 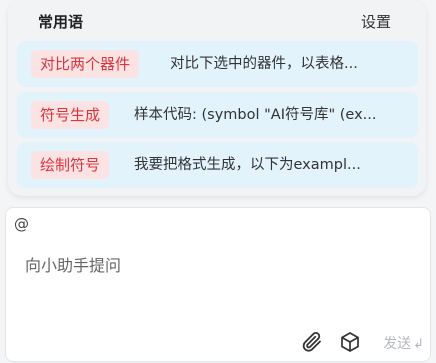 What do you see at coordinates (397, 344) in the screenshot?
I see `send-label: 发送` at bounding box center [397, 344].